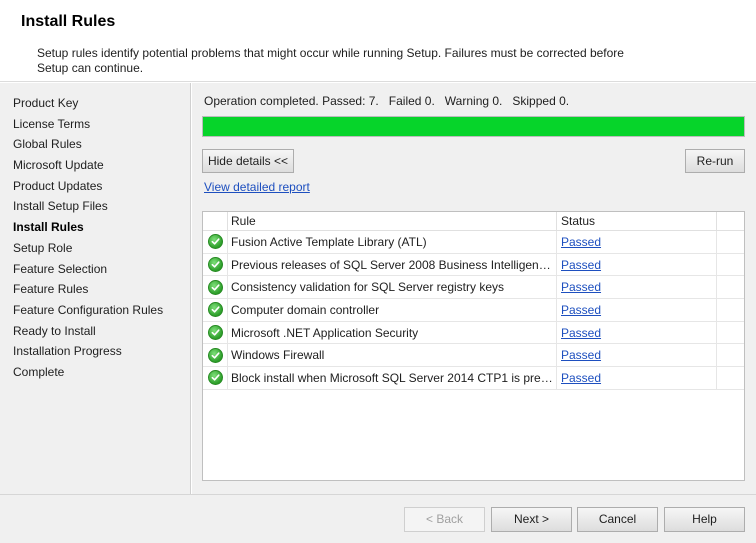 This screenshot has width=756, height=543. I want to click on page-title: Install Rules, so click(68, 21).